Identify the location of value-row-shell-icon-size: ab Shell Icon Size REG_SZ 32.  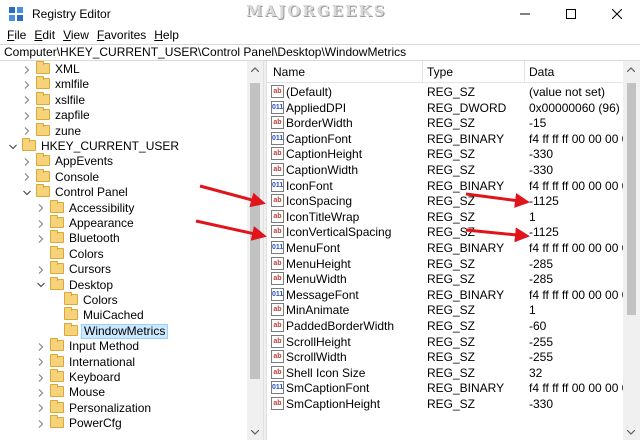
(447, 373).